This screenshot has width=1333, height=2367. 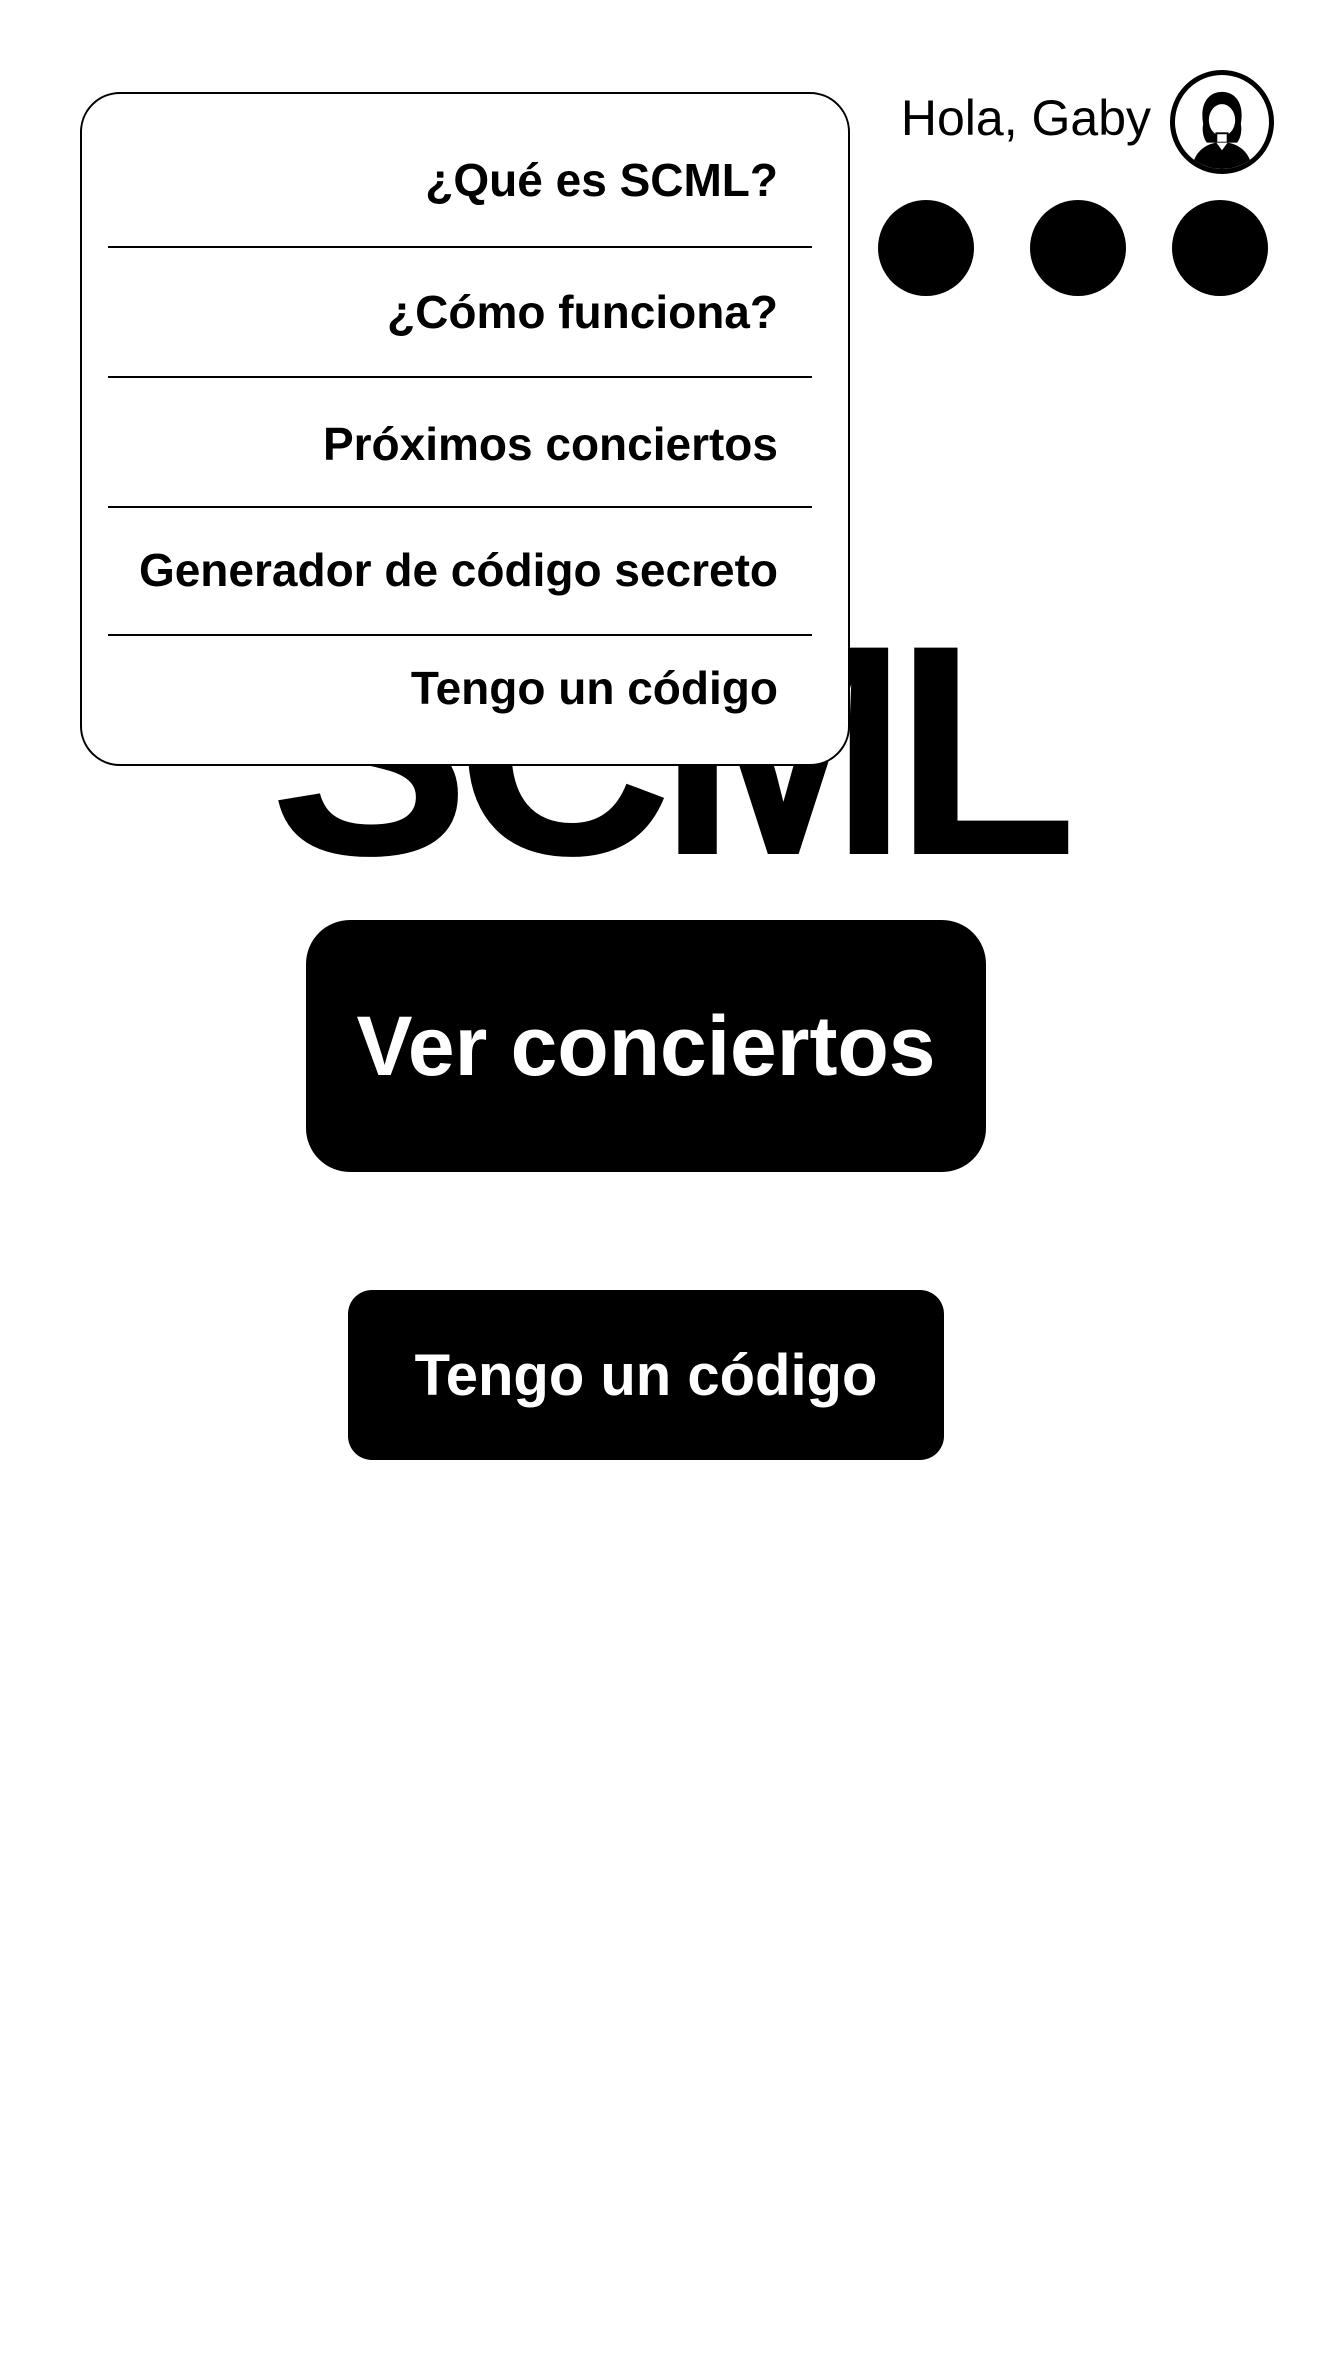 I want to click on menu-item-have-code: Tengo un código, so click(x=594, y=688).